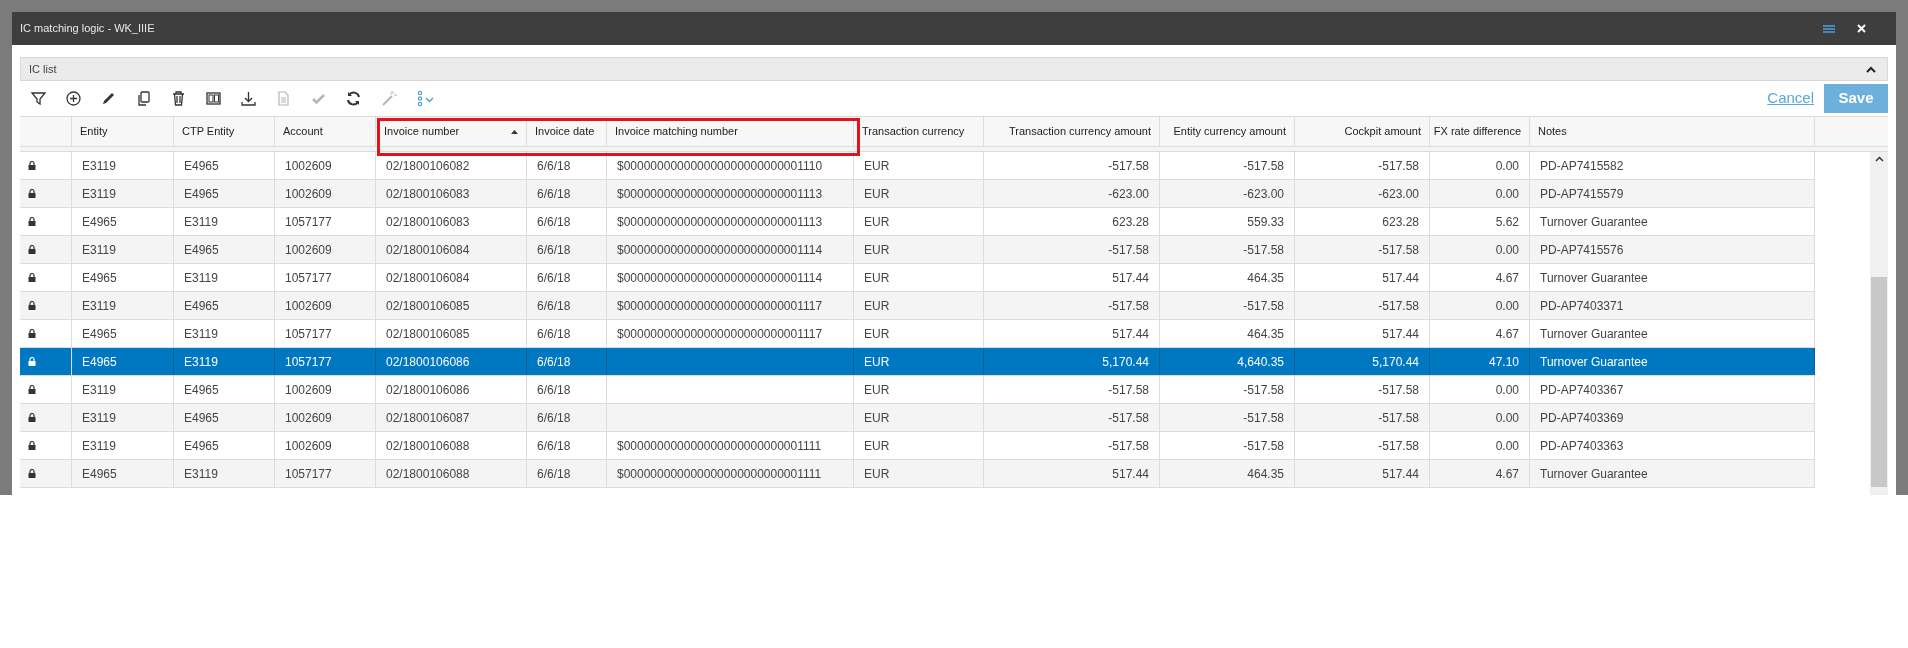 The image size is (1908, 648). Describe the element at coordinates (143, 98) in the screenshot. I see `copy-icon` at that location.